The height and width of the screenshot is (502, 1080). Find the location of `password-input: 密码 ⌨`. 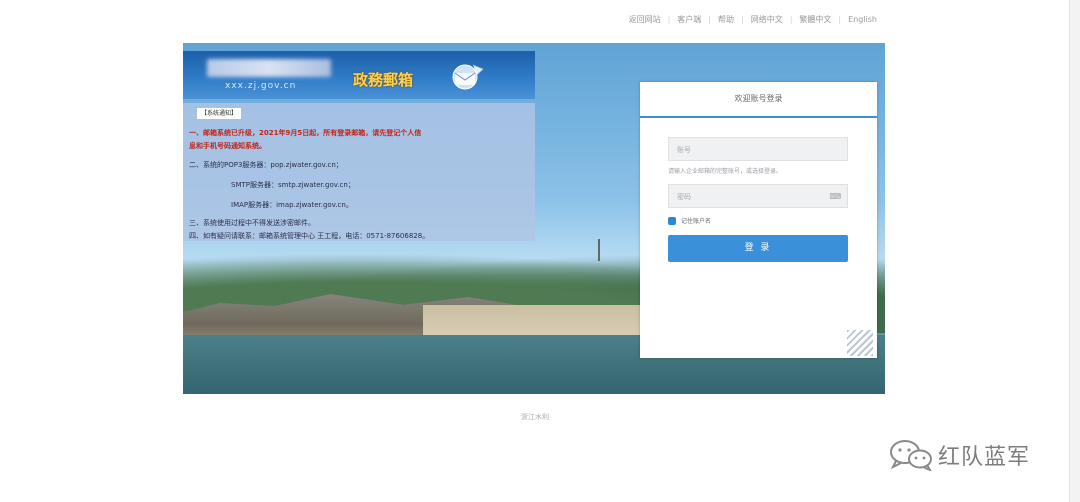

password-input: 密码 ⌨ is located at coordinates (758, 196).